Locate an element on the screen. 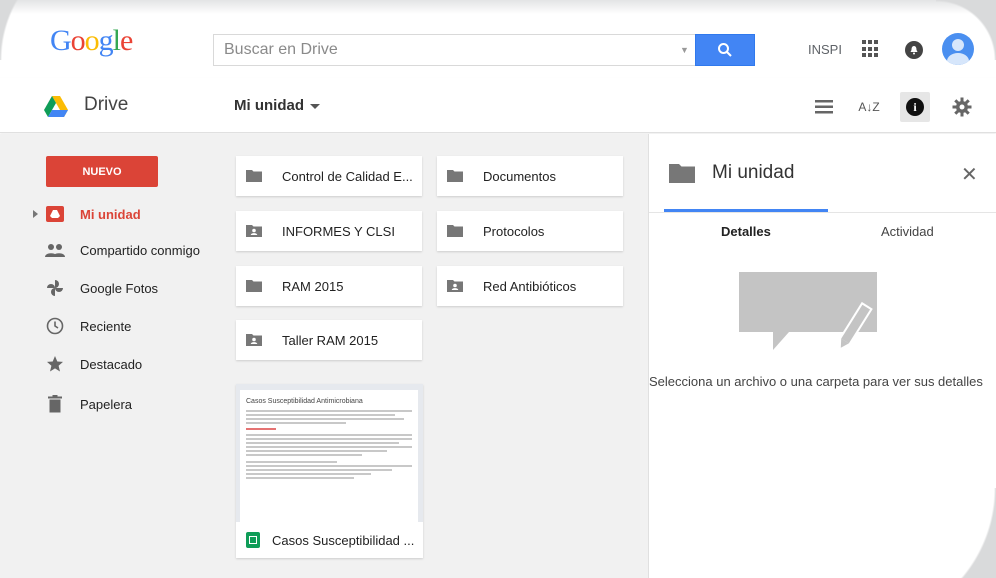 This screenshot has width=996, height=578. expand-arrow-icon is located at coordinates (35, 214).